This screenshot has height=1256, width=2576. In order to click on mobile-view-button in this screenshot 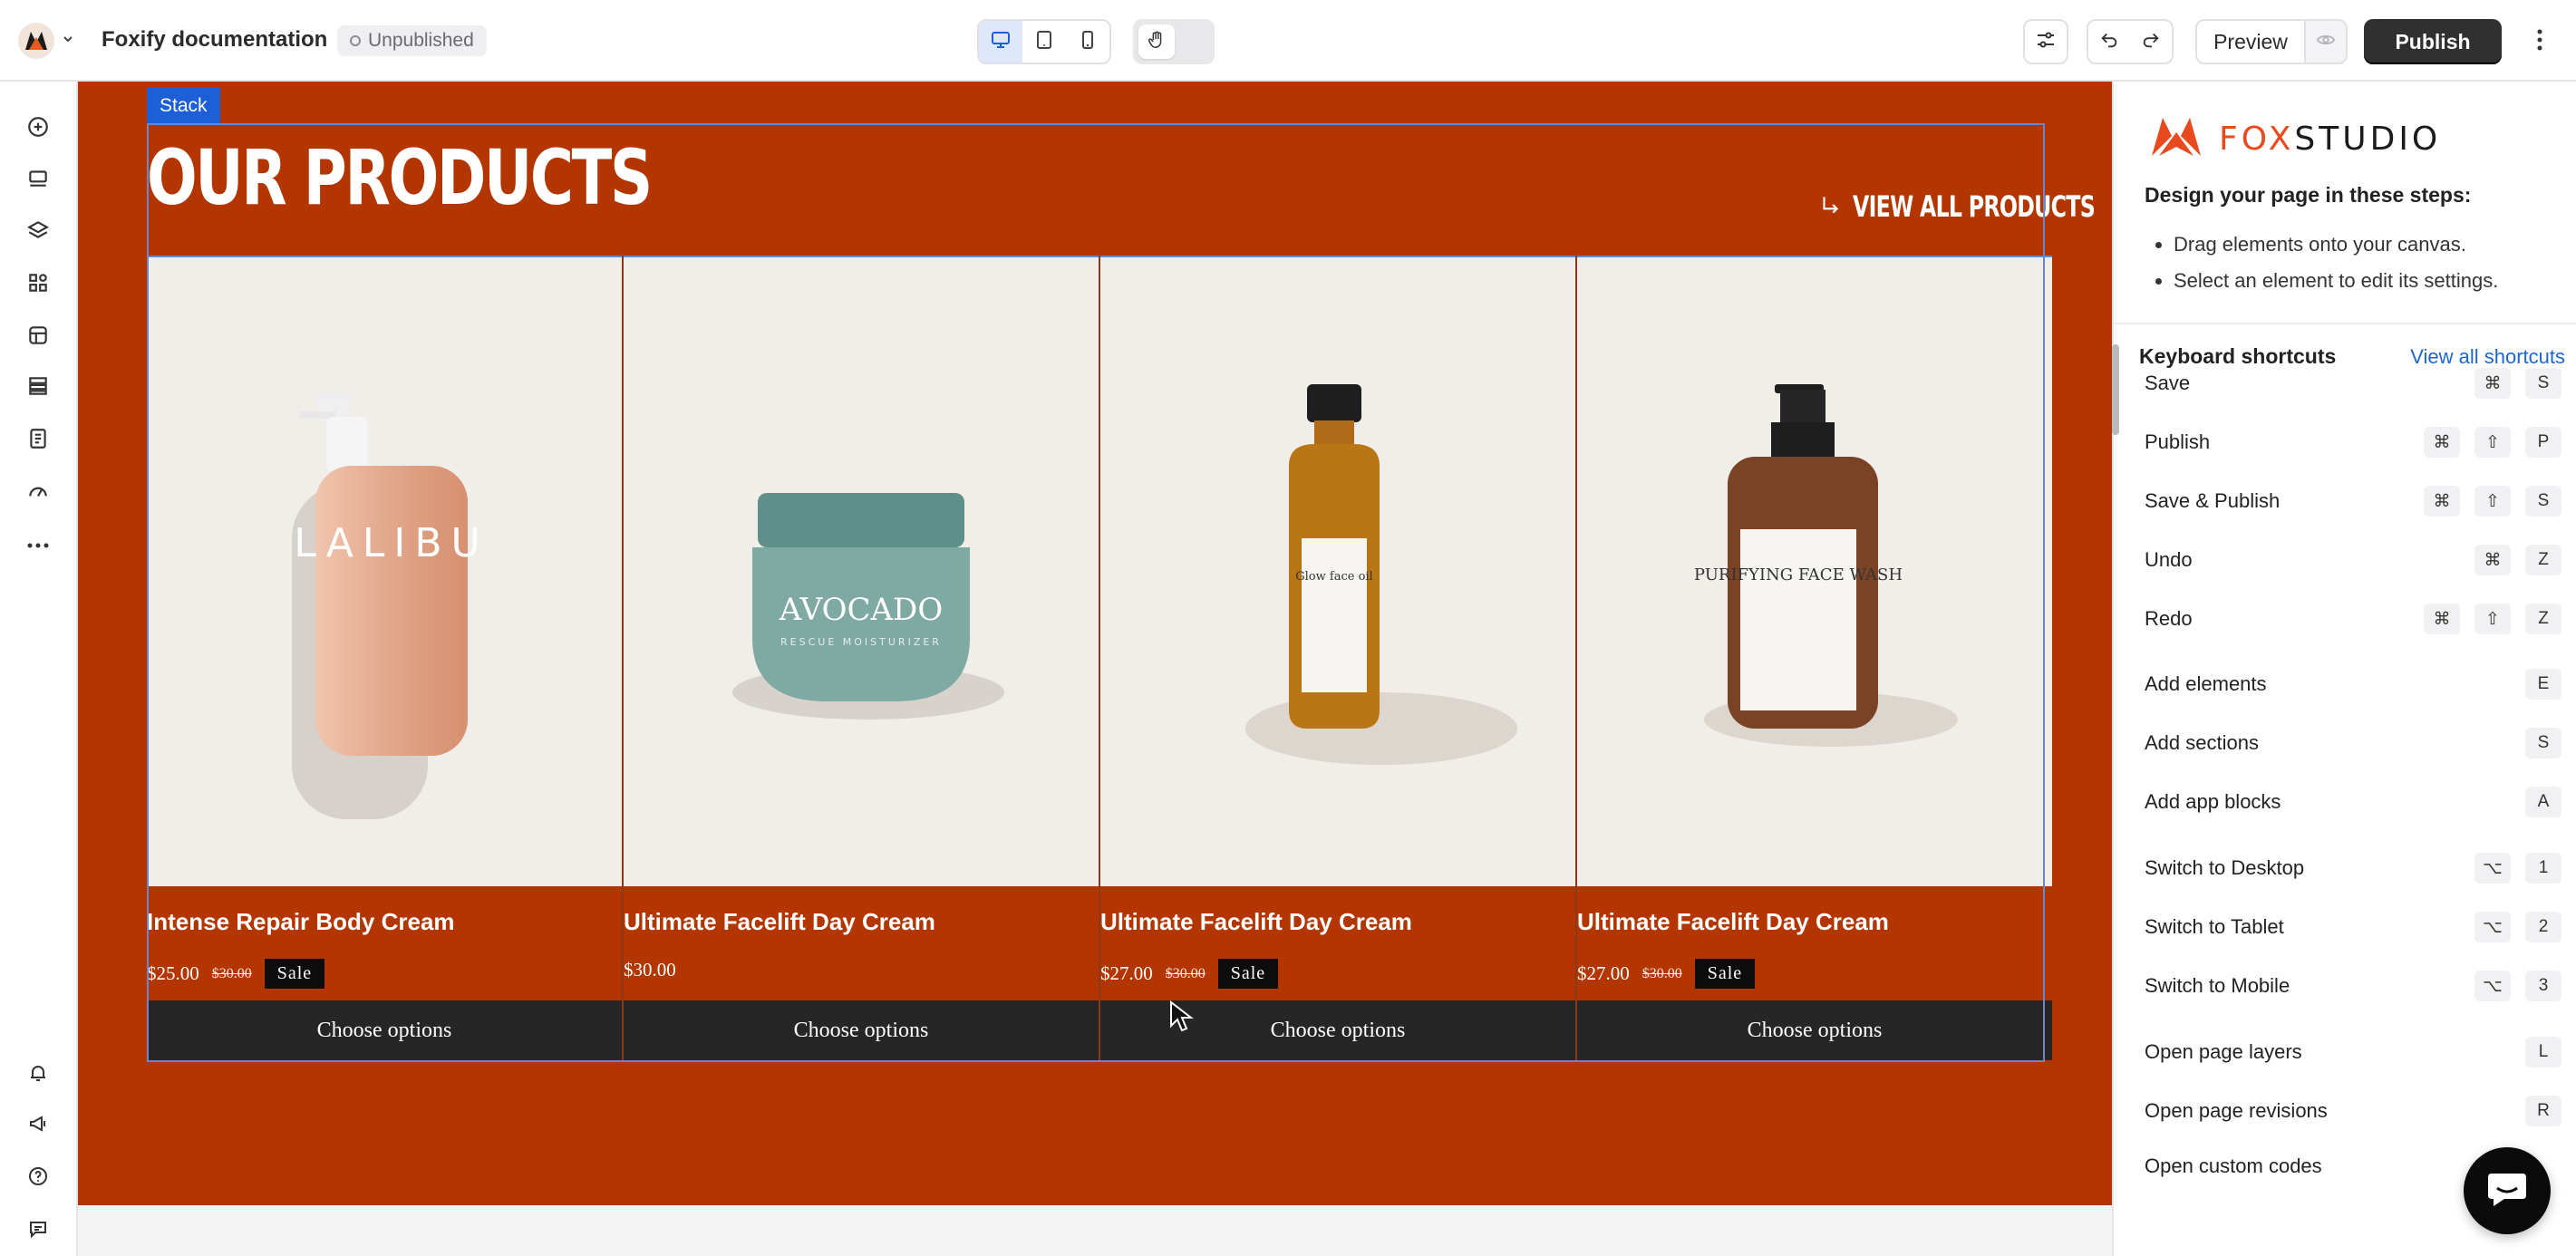, I will do `click(1087, 42)`.